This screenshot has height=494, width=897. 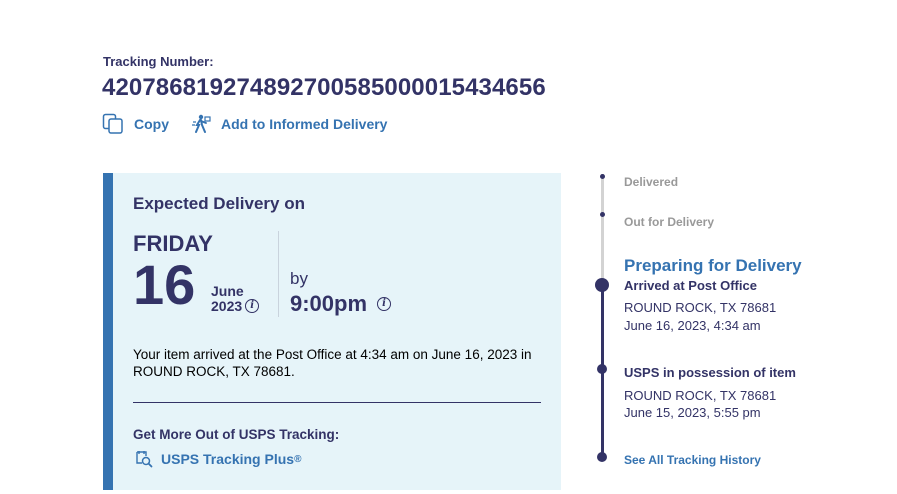 What do you see at coordinates (151, 124) in the screenshot?
I see `copy-label: Copy` at bounding box center [151, 124].